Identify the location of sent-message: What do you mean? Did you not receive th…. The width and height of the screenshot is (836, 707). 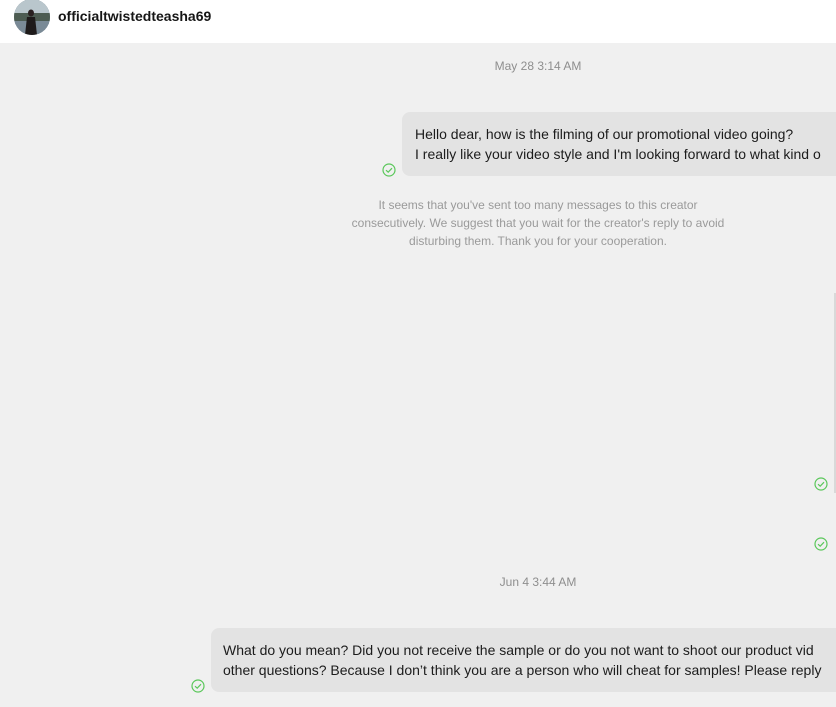
(523, 660).